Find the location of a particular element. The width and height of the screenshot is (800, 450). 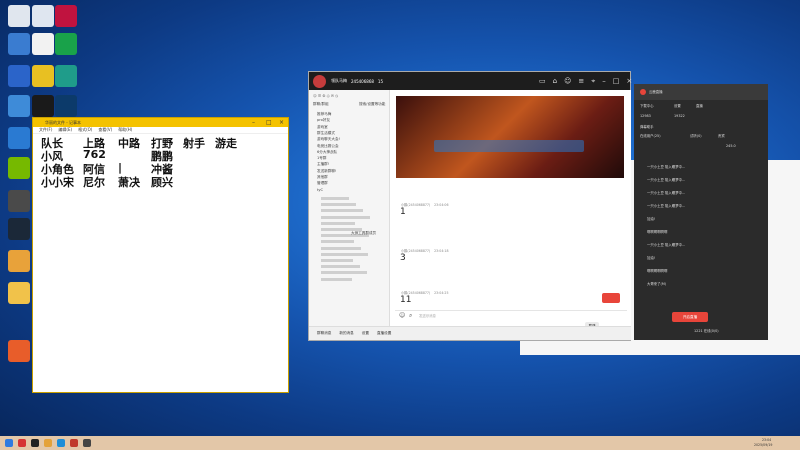

stream-online: 19322 is located at coordinates (679, 116).